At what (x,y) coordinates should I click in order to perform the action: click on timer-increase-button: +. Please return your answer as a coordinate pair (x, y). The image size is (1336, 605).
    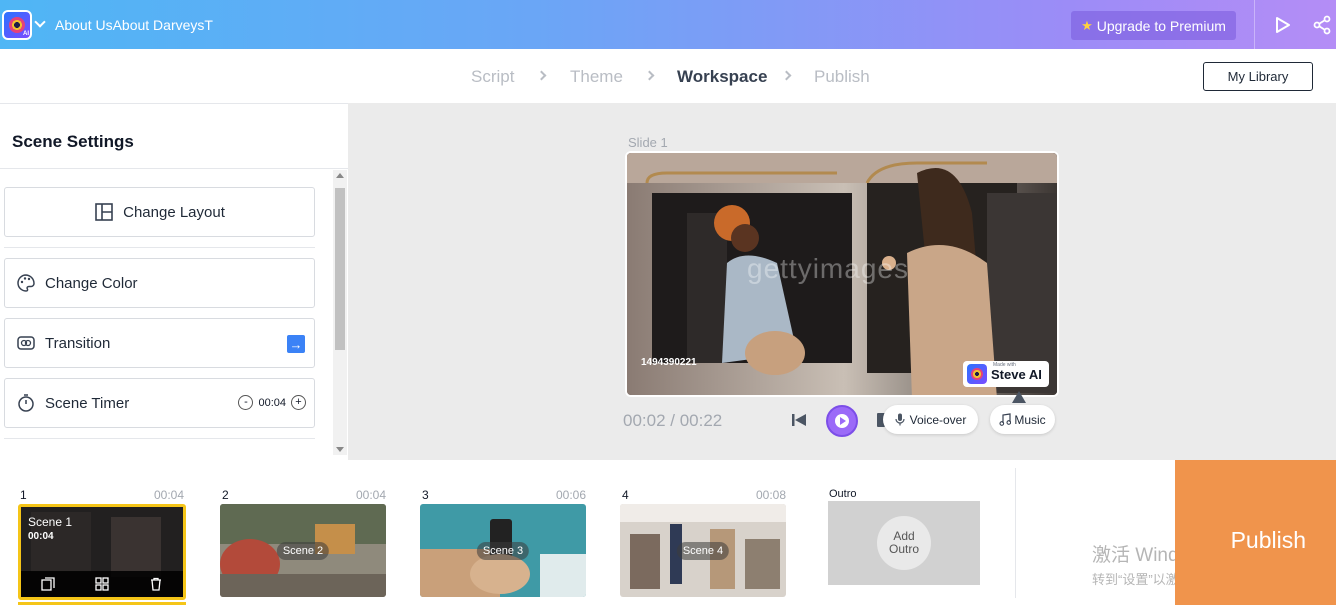
    Looking at the image, I should click on (298, 402).